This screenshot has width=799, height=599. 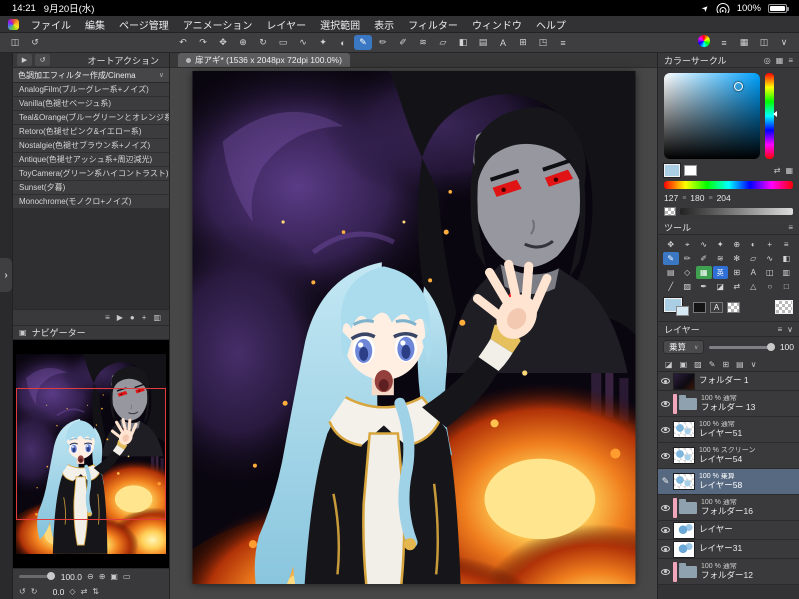 I want to click on eraser-icon: ▱, so click(x=754, y=258).